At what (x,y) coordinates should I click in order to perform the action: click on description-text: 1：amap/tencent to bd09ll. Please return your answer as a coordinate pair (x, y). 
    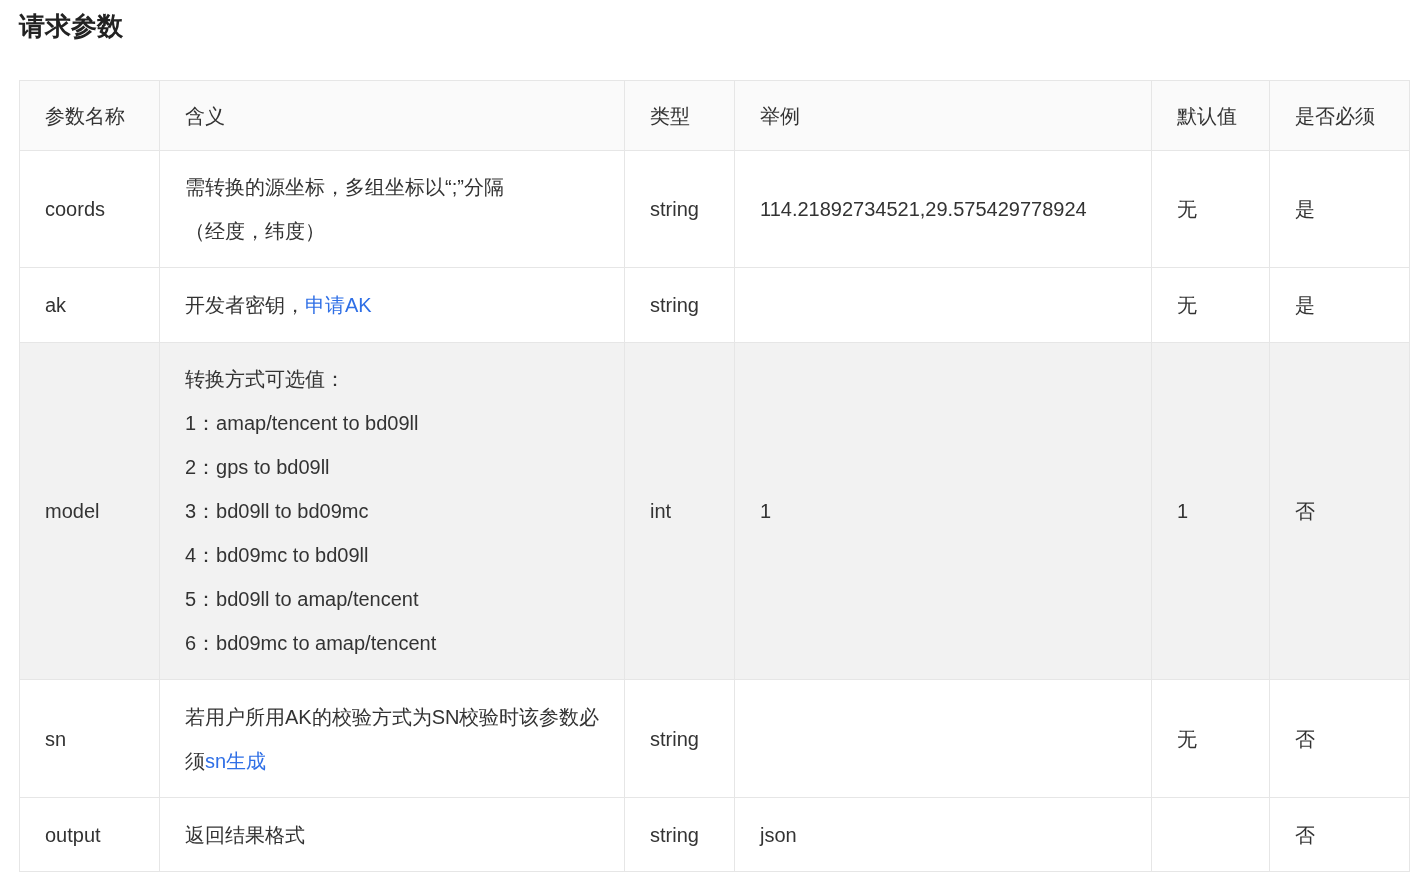
    Looking at the image, I should click on (302, 423).